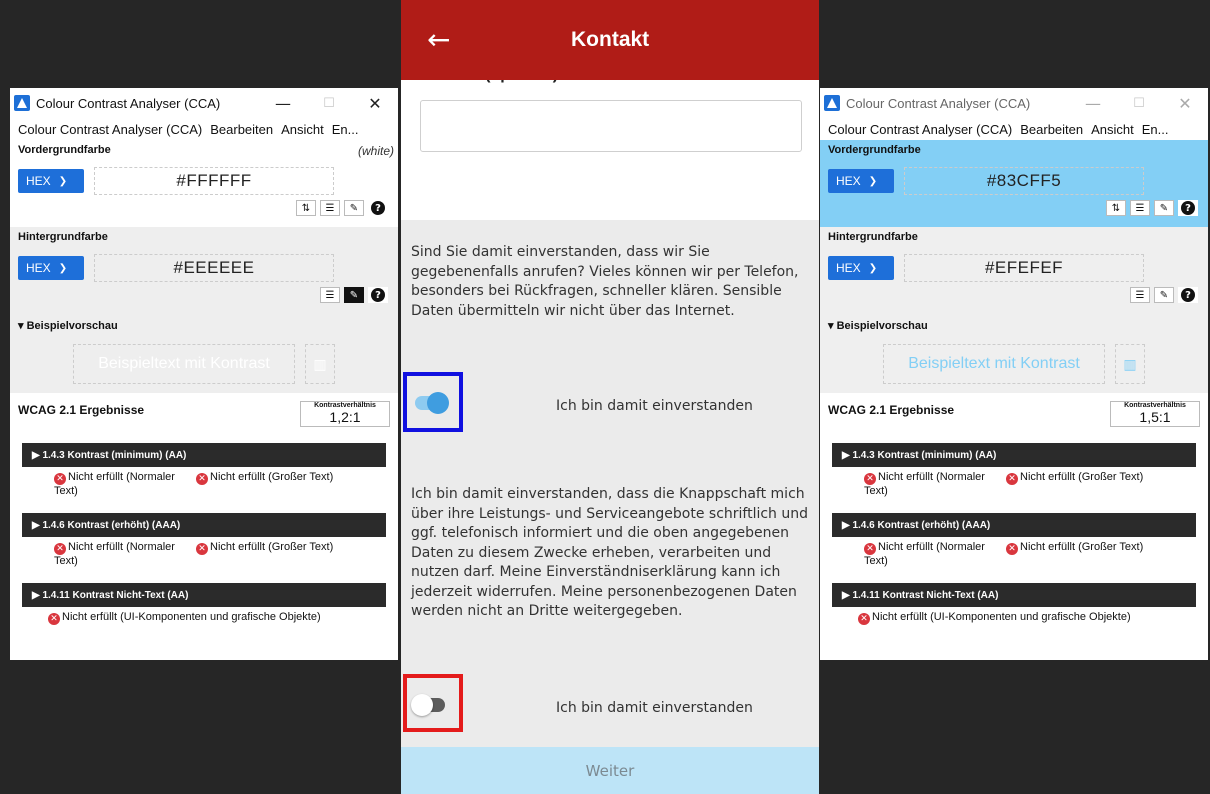 Image resolution: width=1210 pixels, height=794 pixels. What do you see at coordinates (611, 126) in the screenshot?
I see `phone-input` at bounding box center [611, 126].